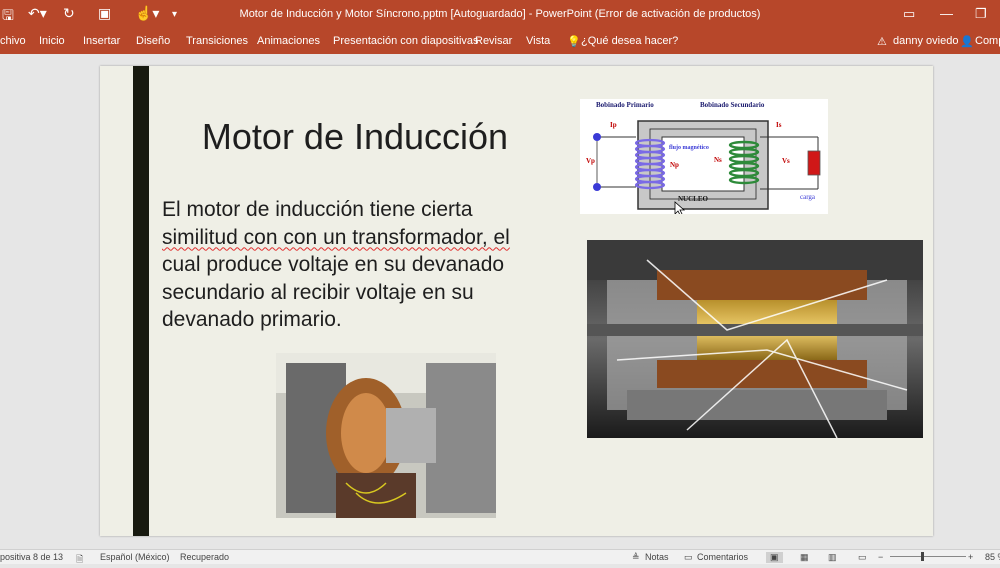  Describe the element at coordinates (141, 301) in the screenshot. I see `slide-decor-bar` at that location.